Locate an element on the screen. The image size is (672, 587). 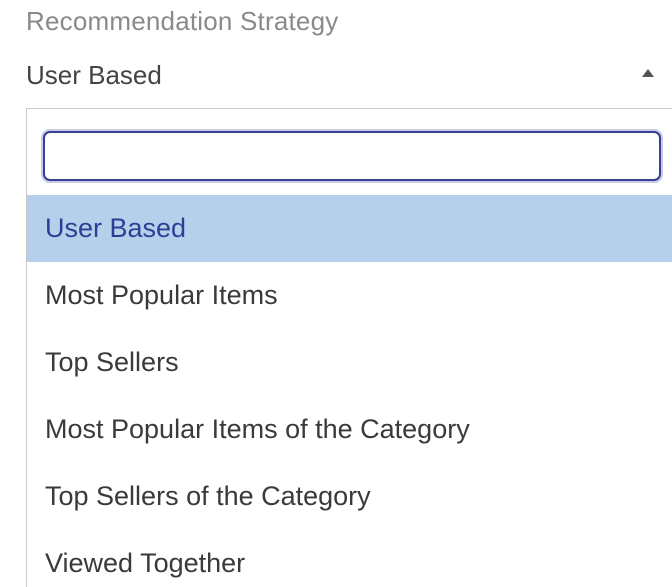
strategy-select: User Based is located at coordinates (346, 78).